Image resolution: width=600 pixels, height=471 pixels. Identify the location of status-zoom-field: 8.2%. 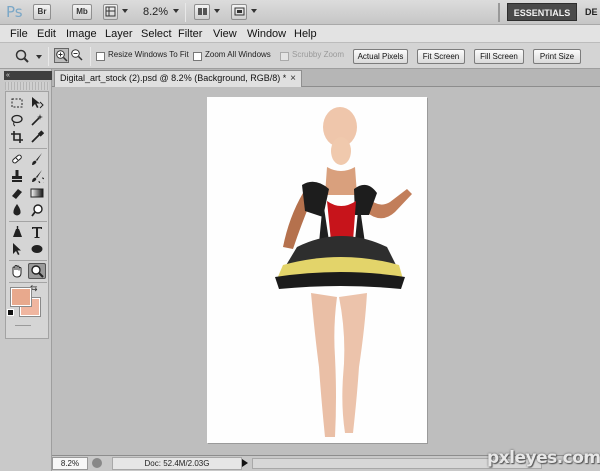
(70, 463).